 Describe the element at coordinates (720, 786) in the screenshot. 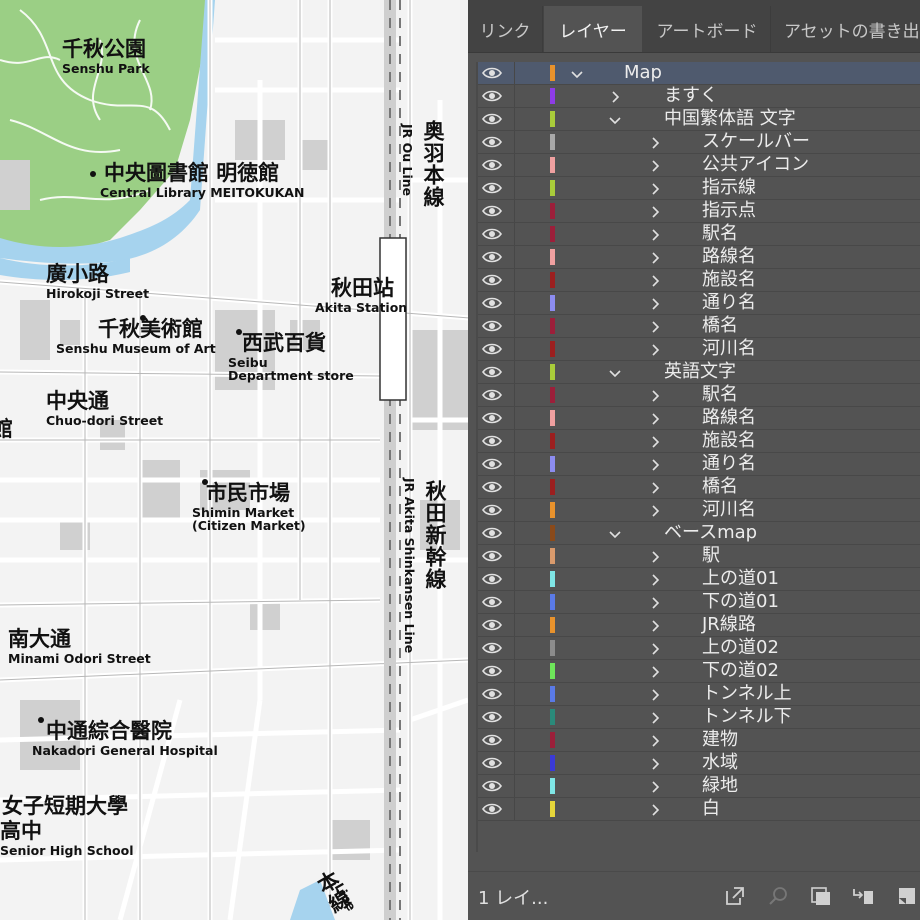

I see `layer-name: 緑地` at that location.